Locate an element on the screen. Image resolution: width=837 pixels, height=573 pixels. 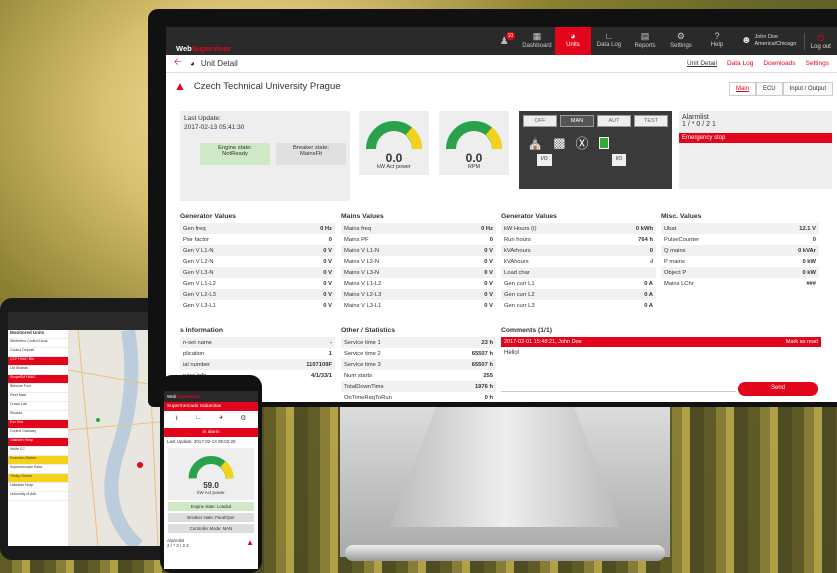
user-timezone: America/Chicago is located at coordinates (775, 44).